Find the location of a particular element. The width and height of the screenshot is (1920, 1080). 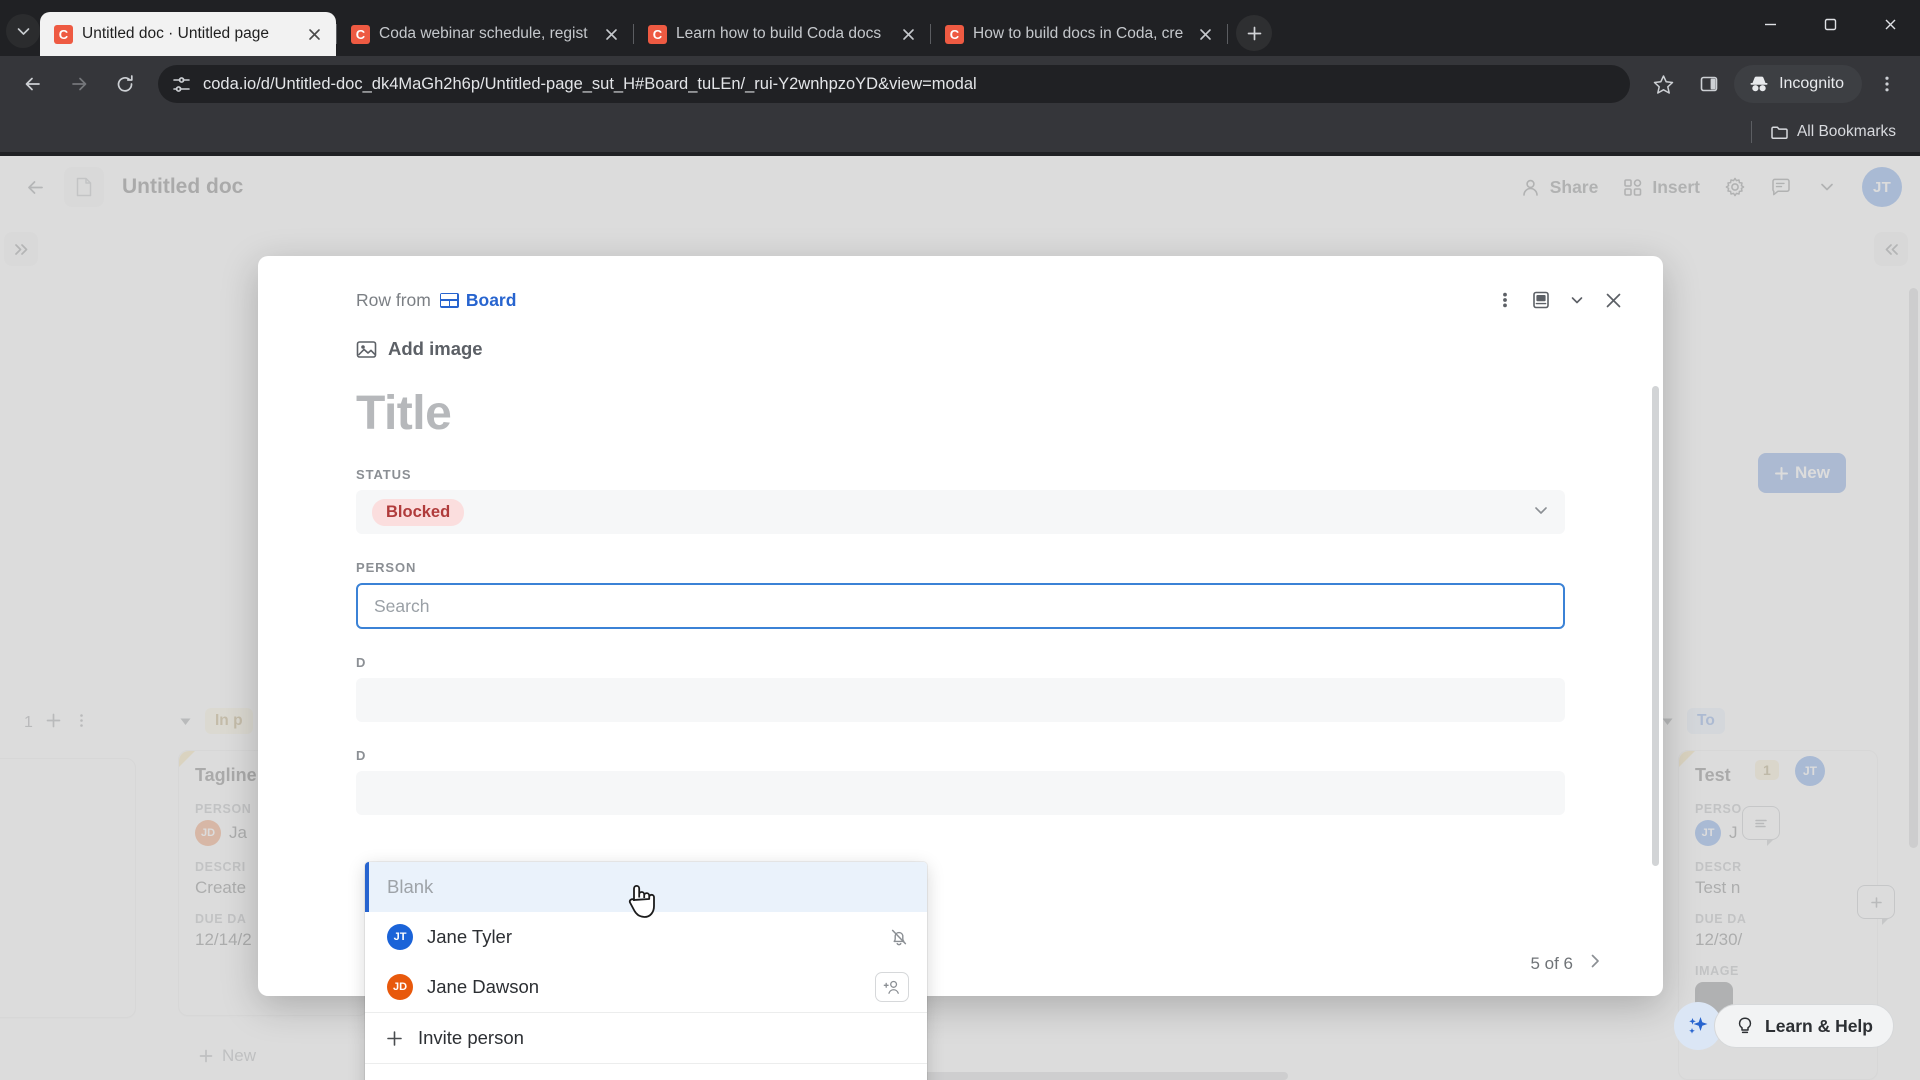

bookmark-star-button is located at coordinates (1663, 84).